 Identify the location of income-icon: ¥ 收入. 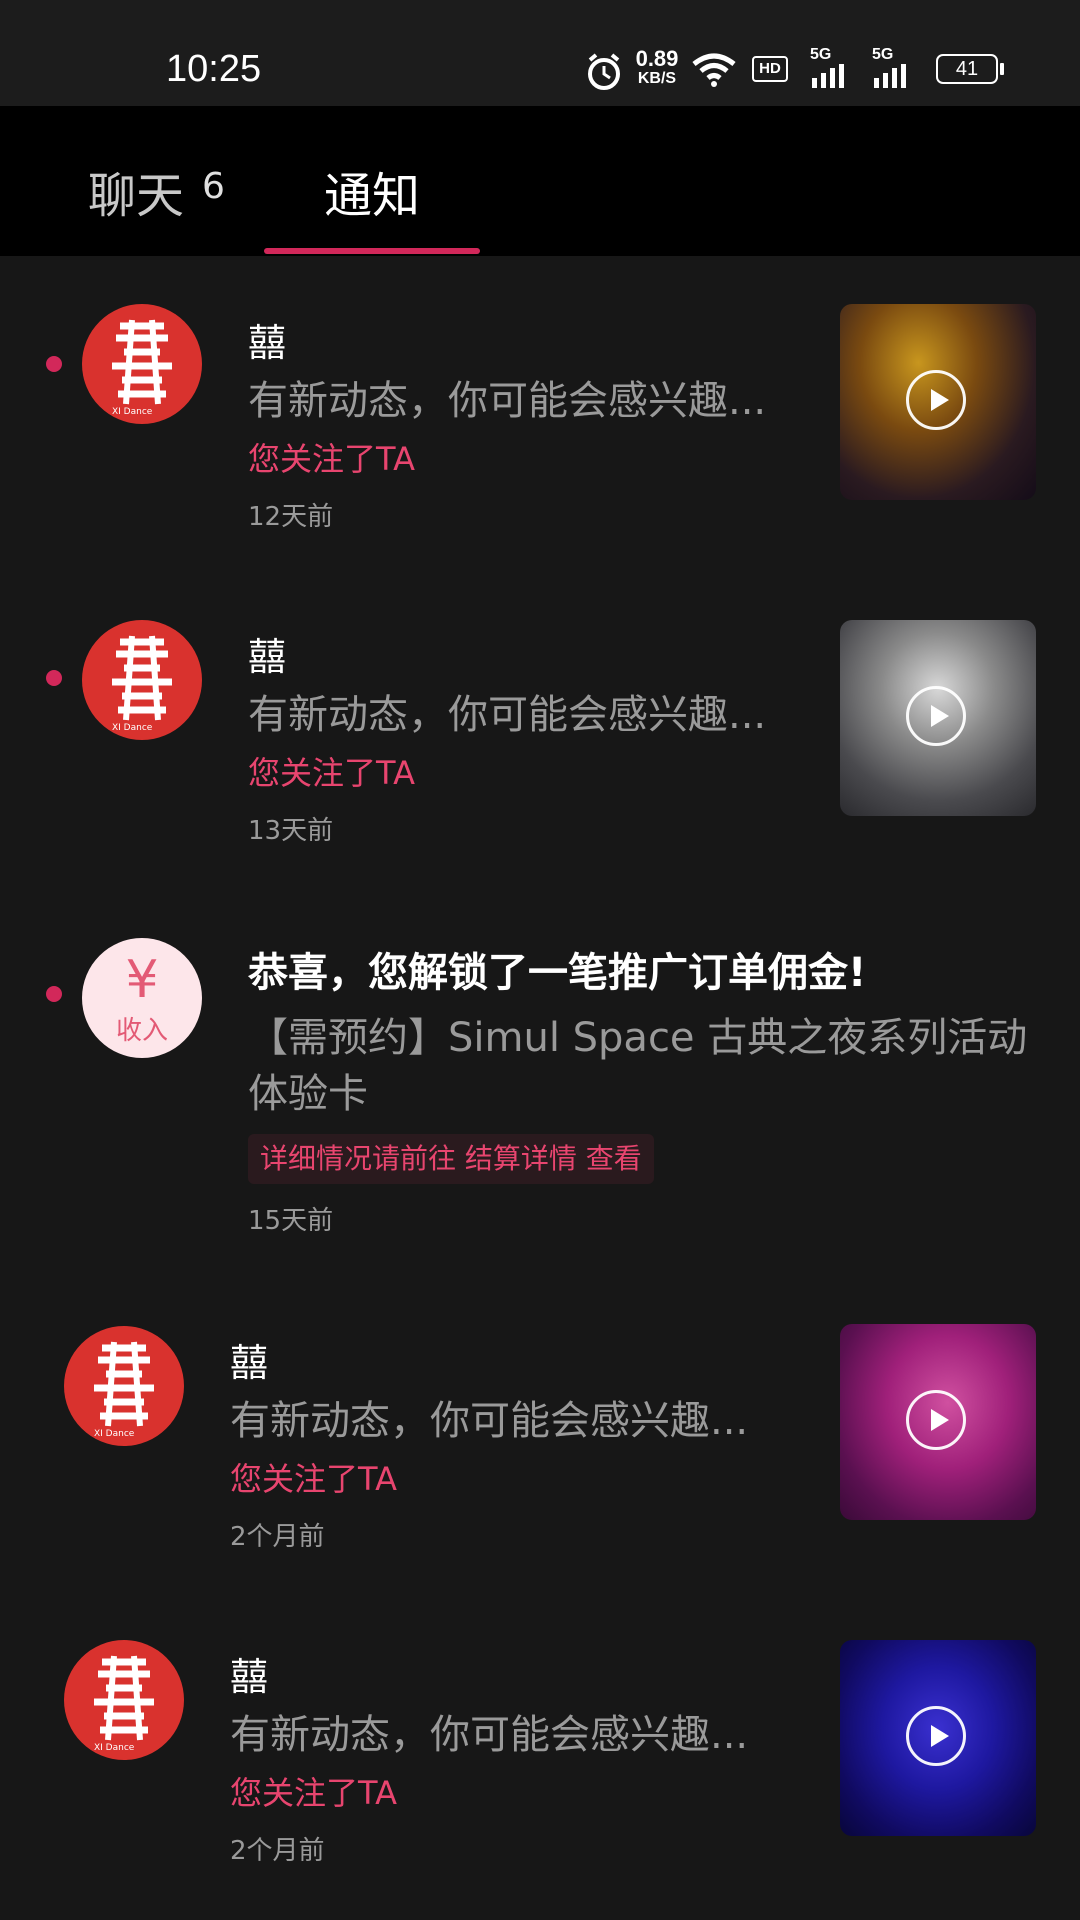
(142, 998).